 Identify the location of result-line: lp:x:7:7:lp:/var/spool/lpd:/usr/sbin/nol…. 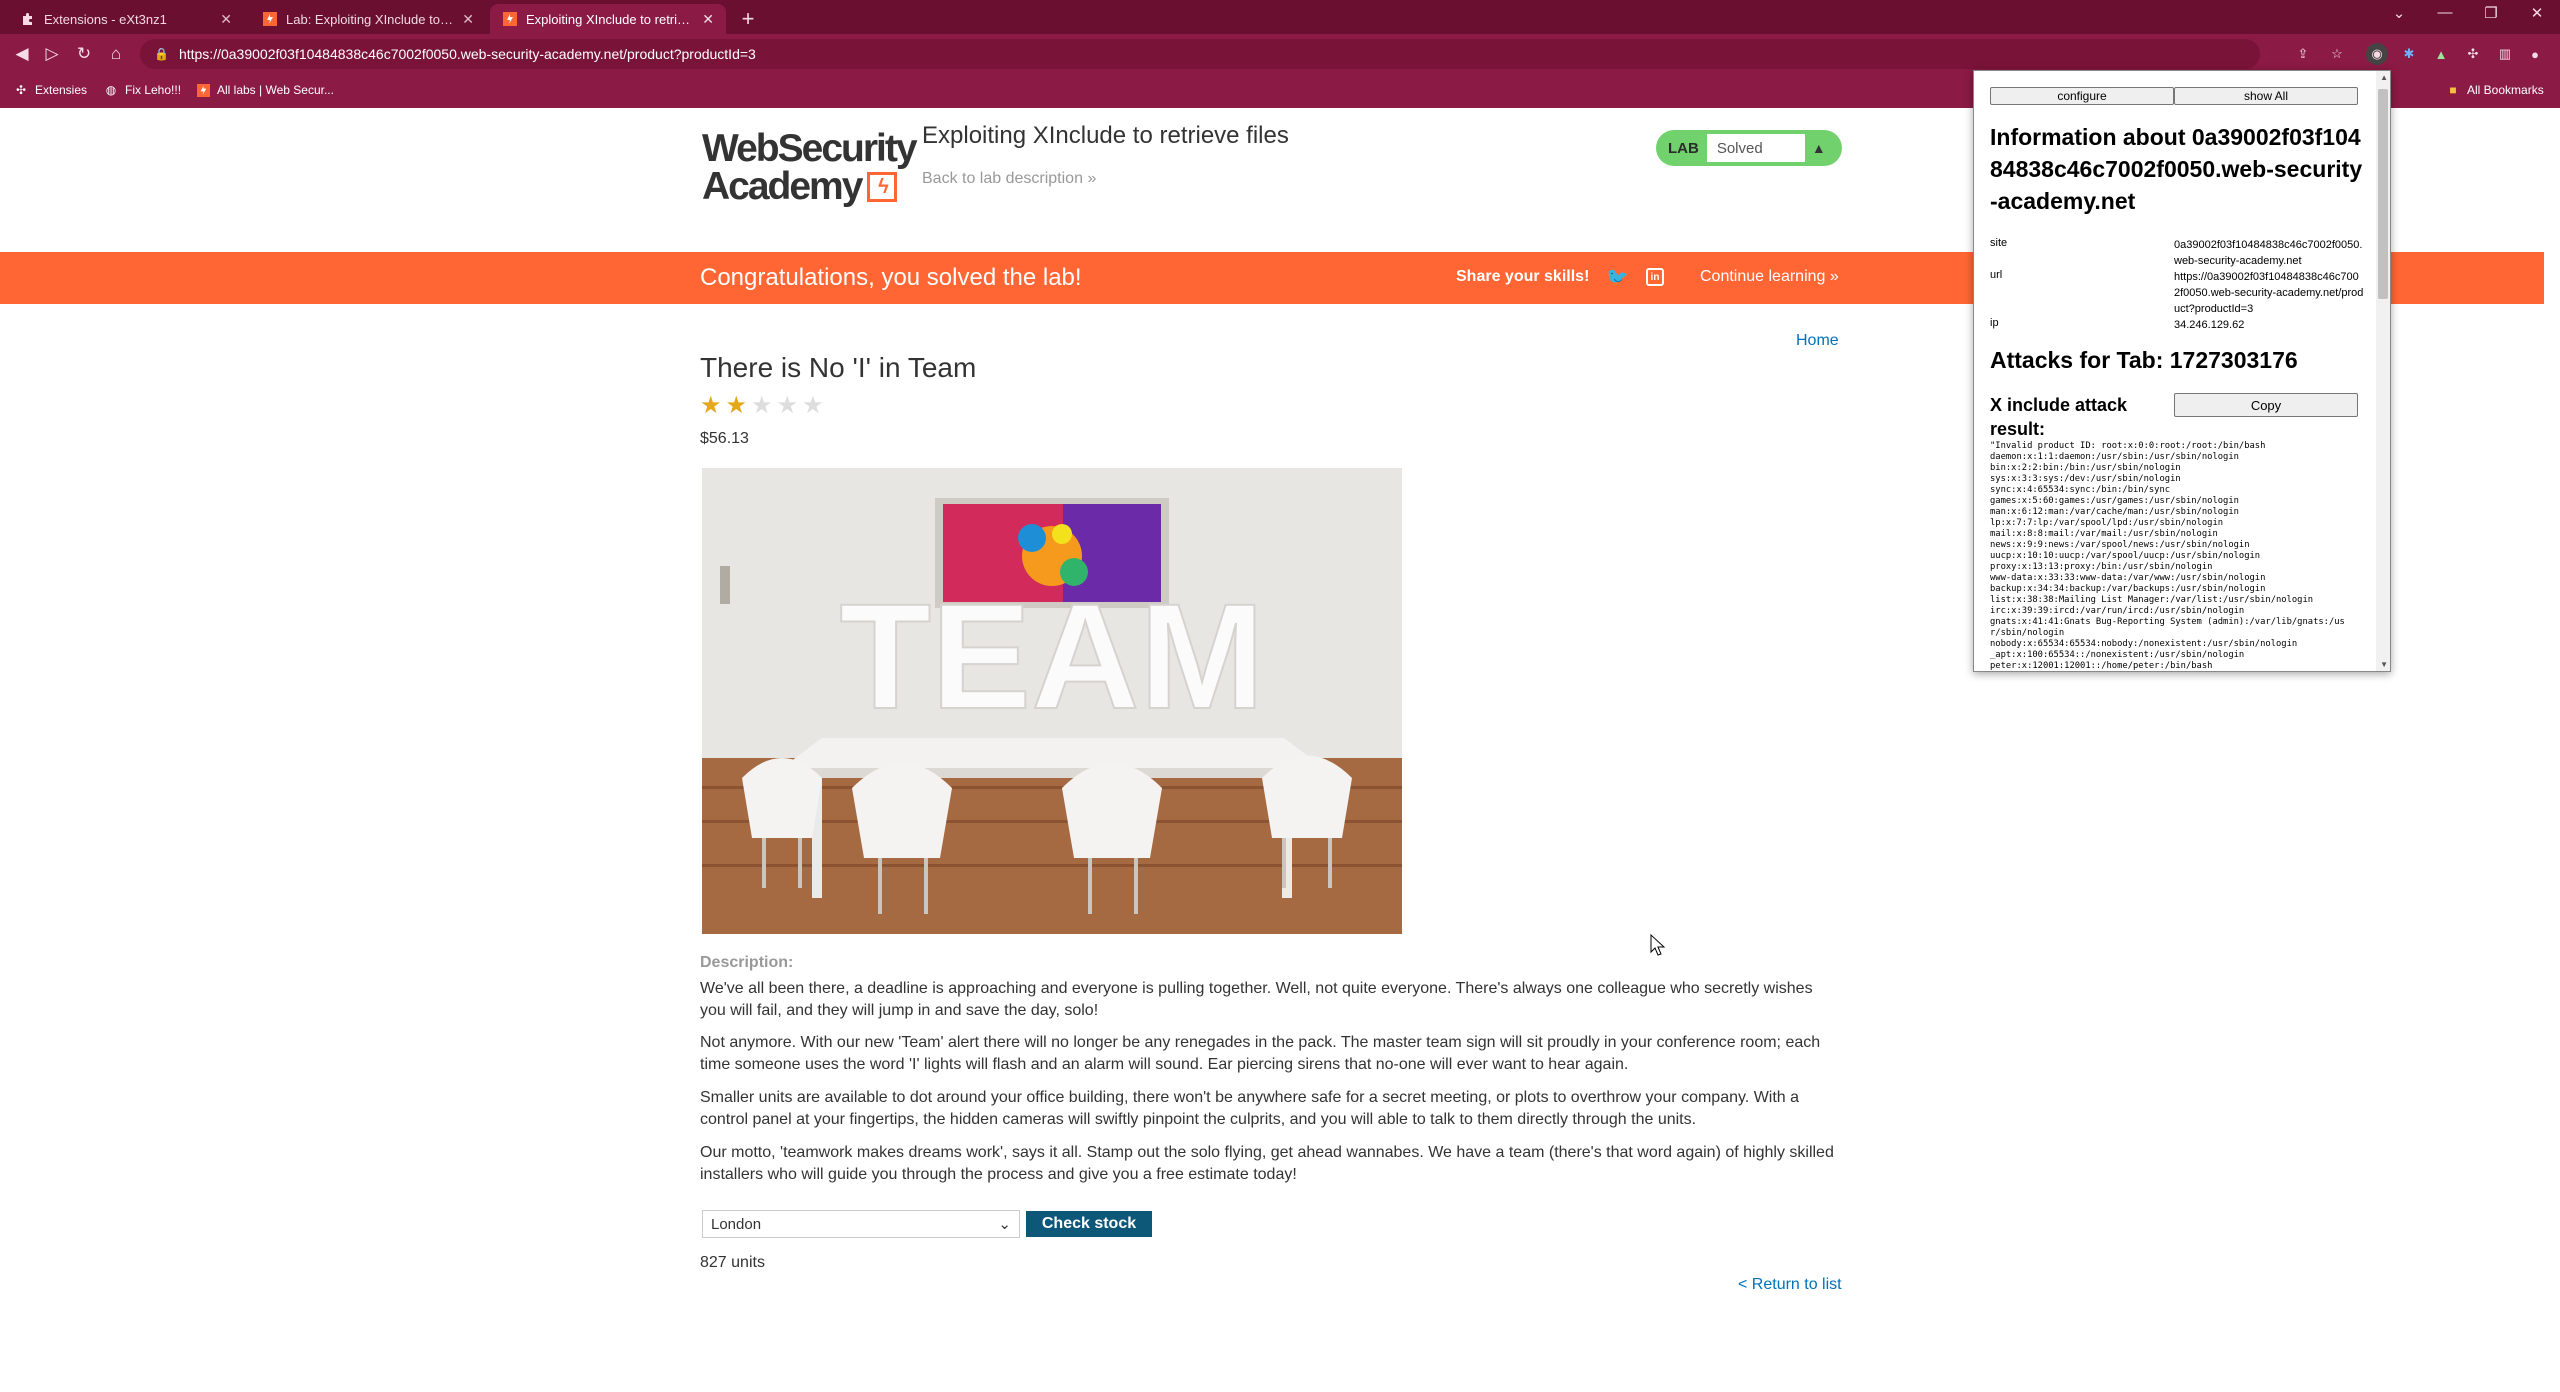
(2107, 523).